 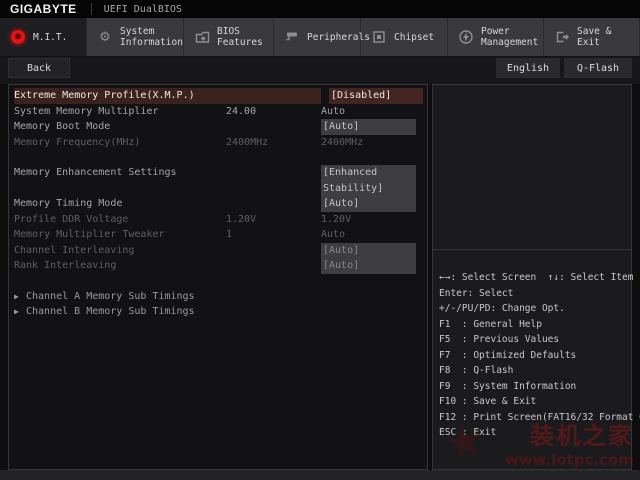 I want to click on tab-label: Power Management, so click(x=510, y=37).